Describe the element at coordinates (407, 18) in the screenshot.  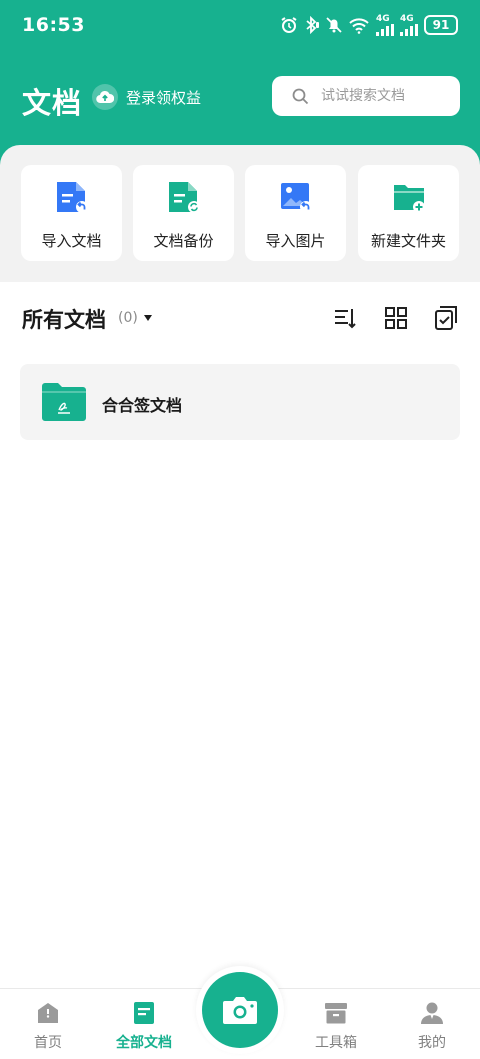
I see `network-type-2: 4G` at that location.